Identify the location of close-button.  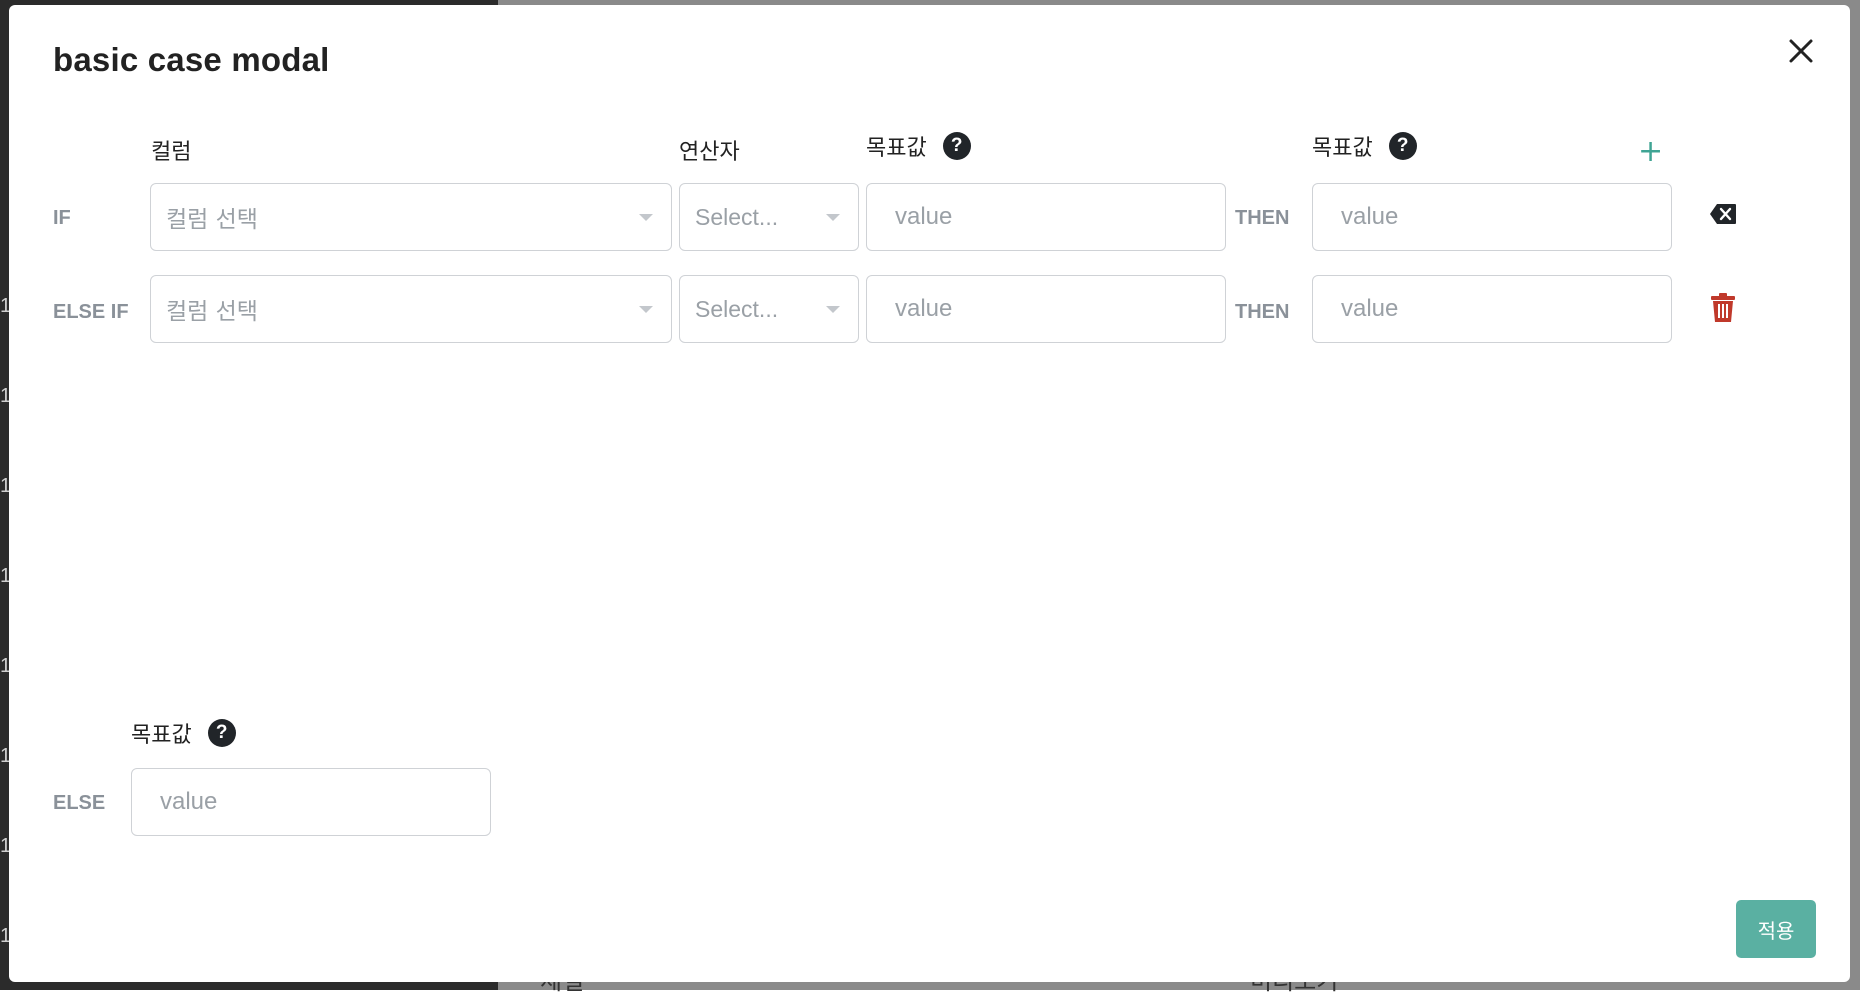
(1801, 51).